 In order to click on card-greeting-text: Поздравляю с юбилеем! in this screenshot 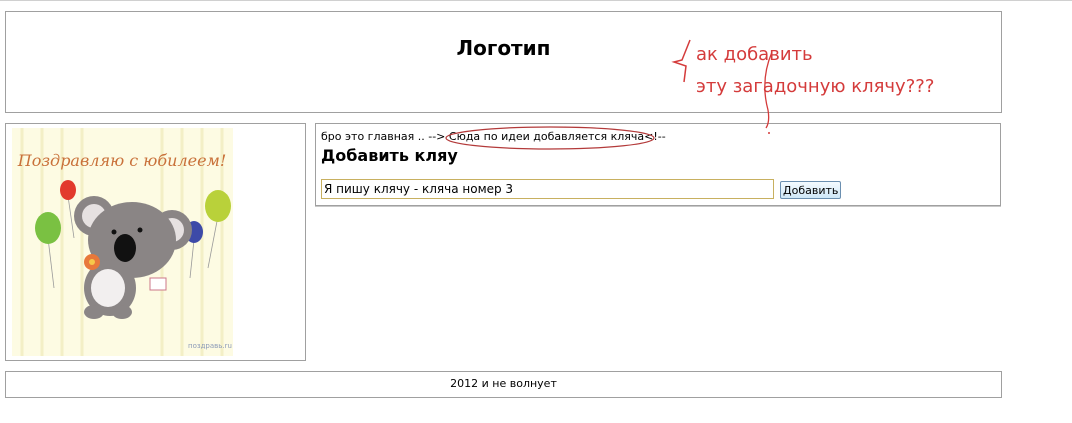, I will do `click(122, 160)`.